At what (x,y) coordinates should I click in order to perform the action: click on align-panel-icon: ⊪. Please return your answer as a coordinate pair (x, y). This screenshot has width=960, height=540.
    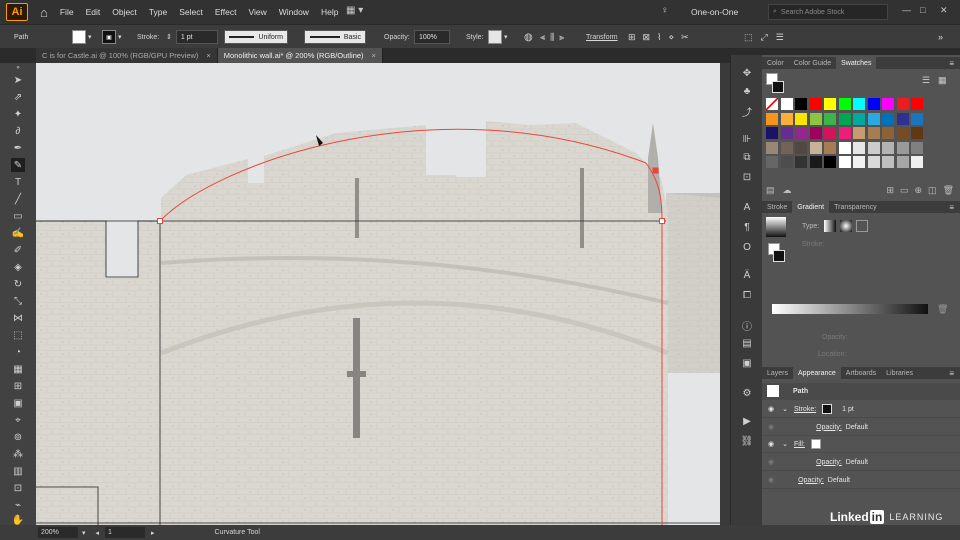
    Looking at the image, I should click on (747, 139).